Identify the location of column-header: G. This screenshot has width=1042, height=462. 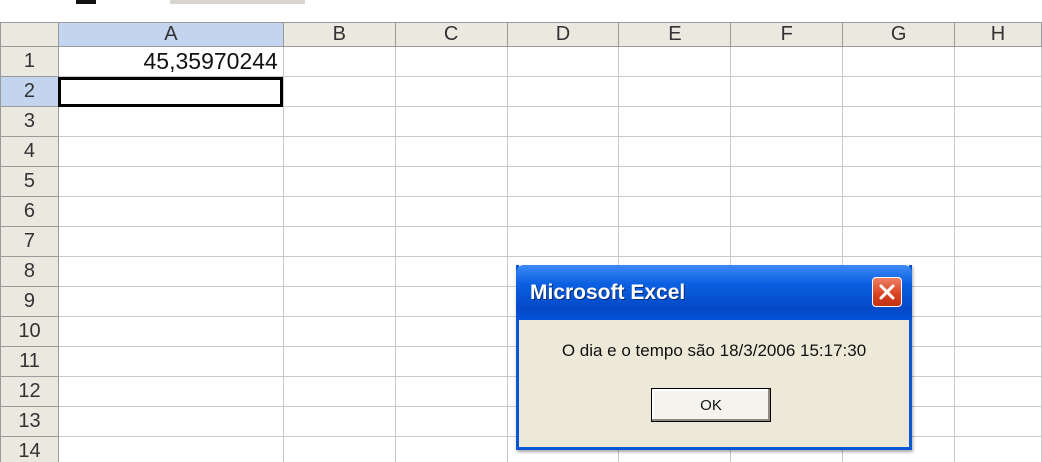
(899, 34).